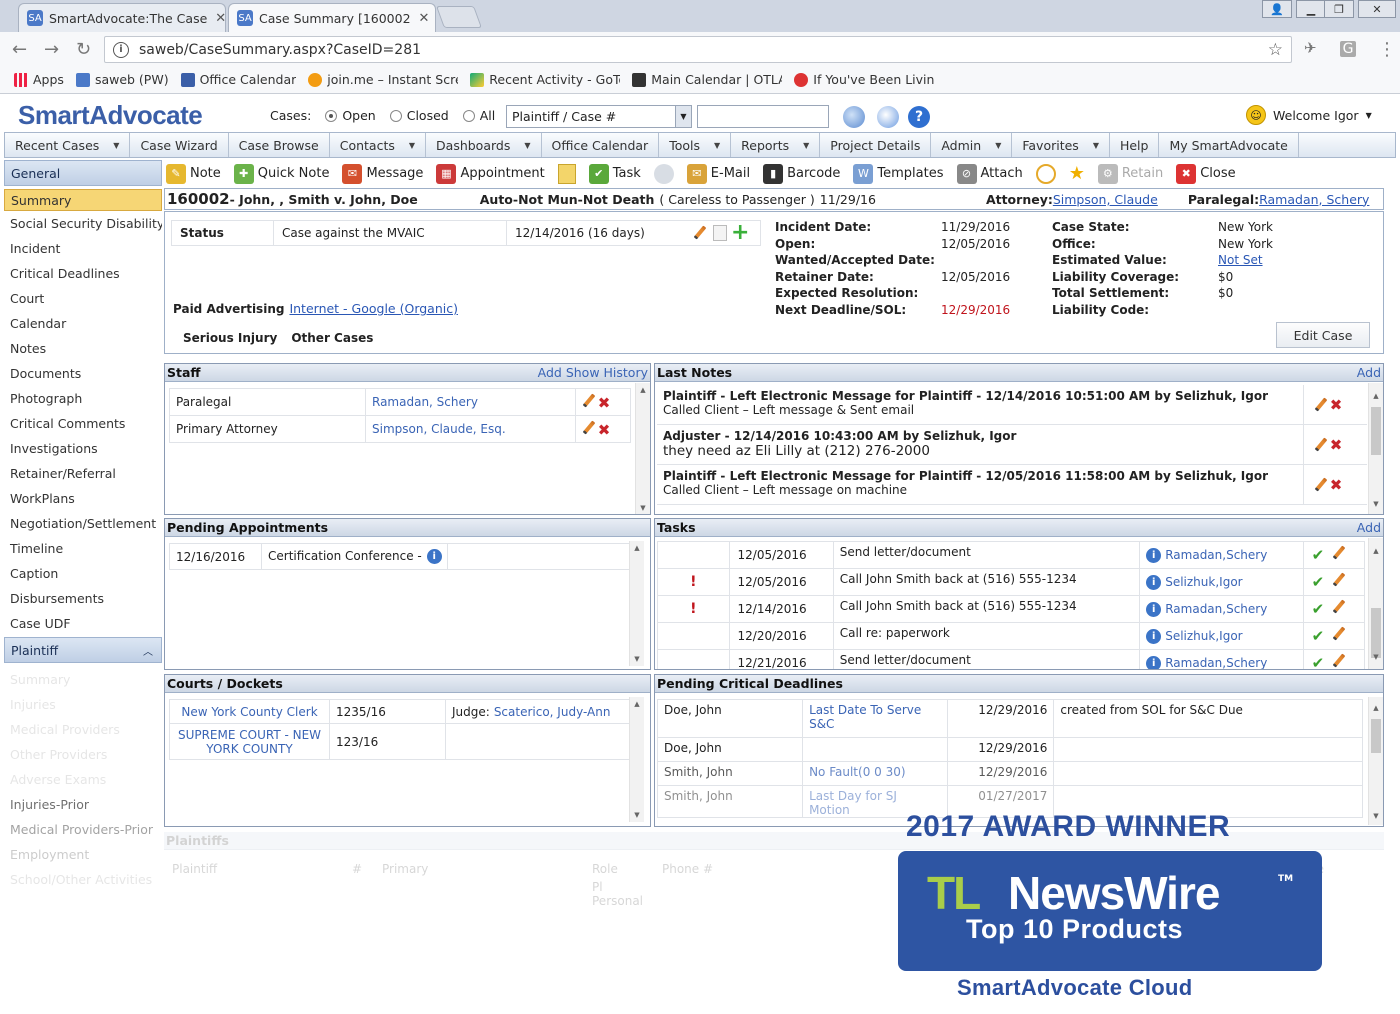 This screenshot has height=1014, width=1400. What do you see at coordinates (1377, 9) in the screenshot?
I see `close-window-icon: ✕` at bounding box center [1377, 9].